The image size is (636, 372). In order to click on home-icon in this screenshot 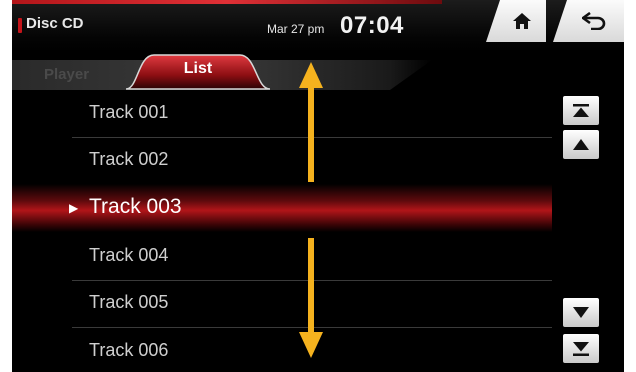, I will do `click(522, 21)`.